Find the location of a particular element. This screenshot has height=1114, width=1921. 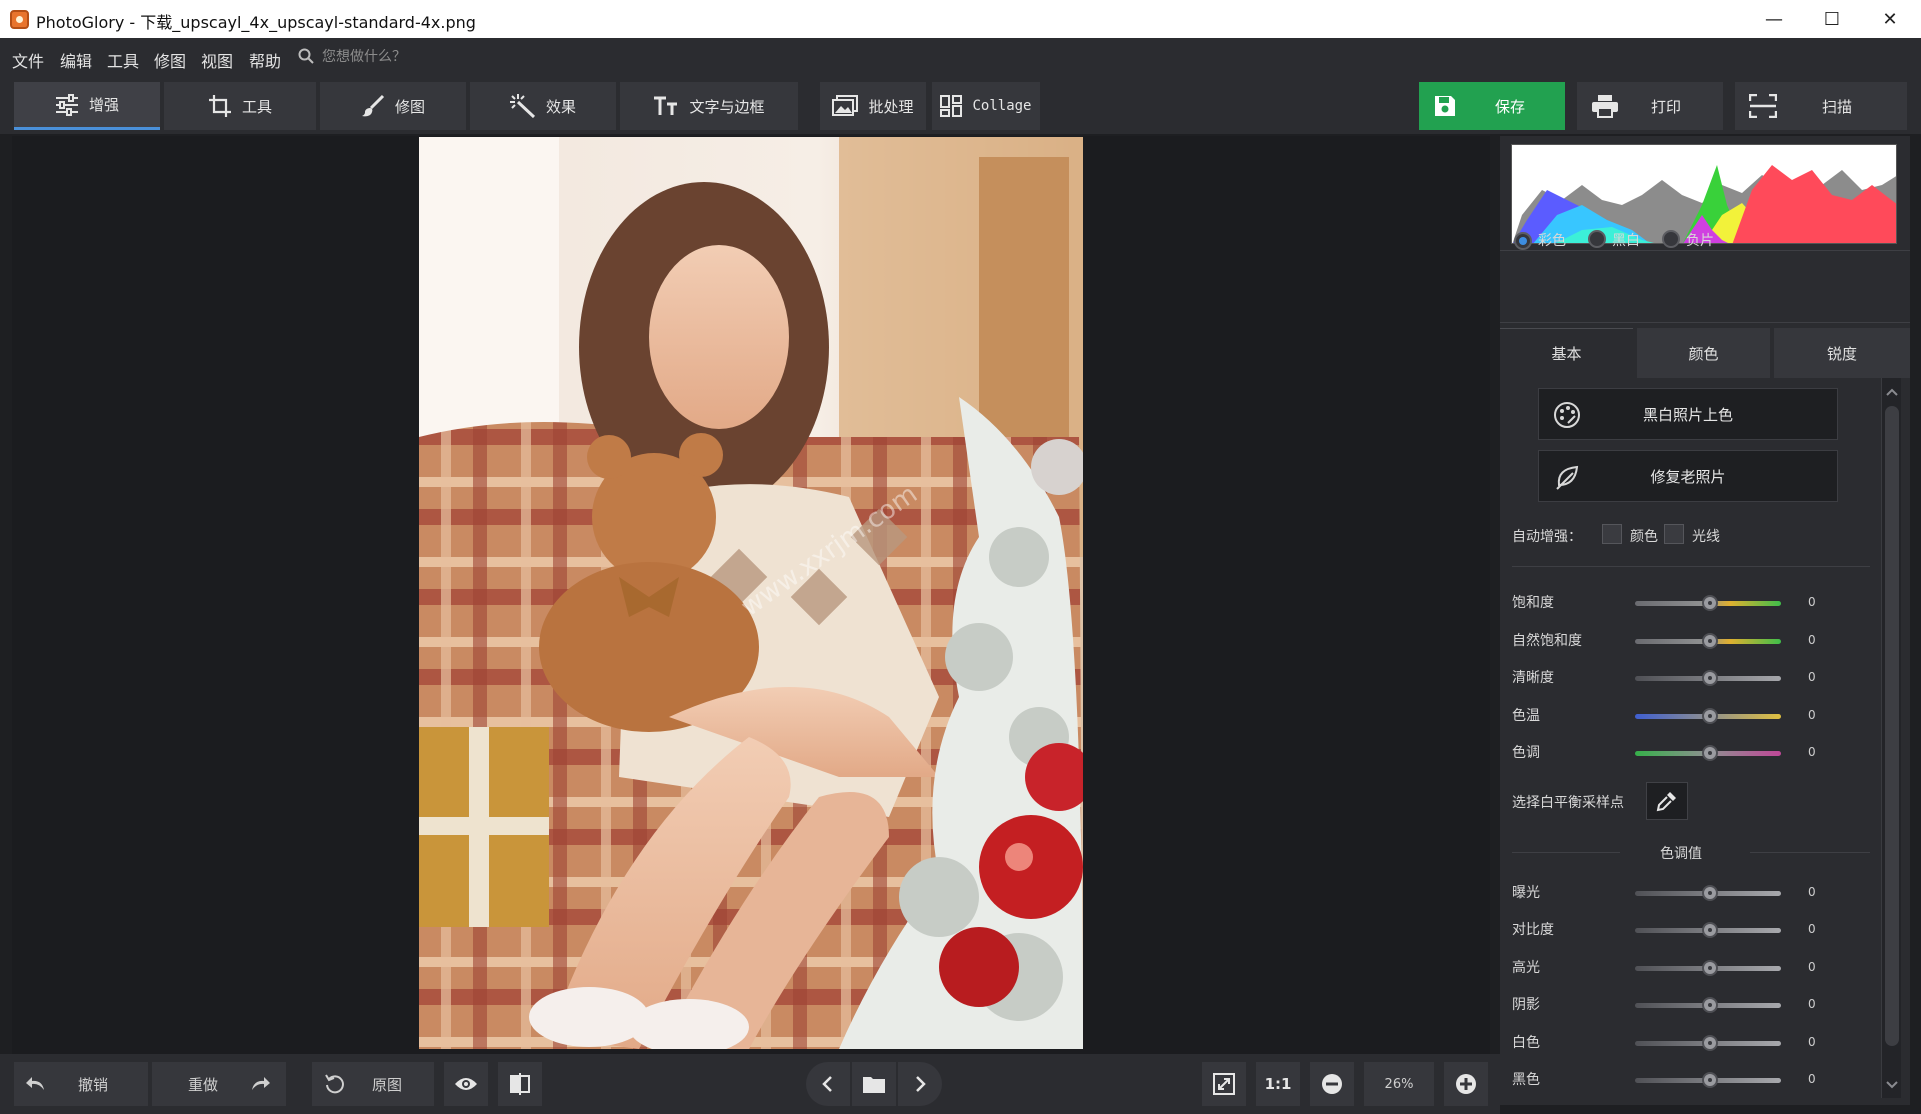

redo-button: 重做 is located at coordinates (219, 1084).